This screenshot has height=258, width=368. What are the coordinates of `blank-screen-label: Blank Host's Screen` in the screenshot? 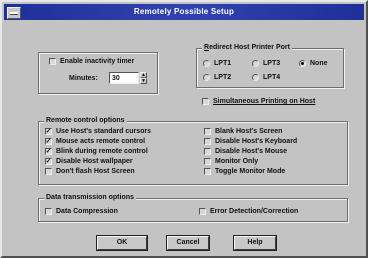 It's located at (249, 131).